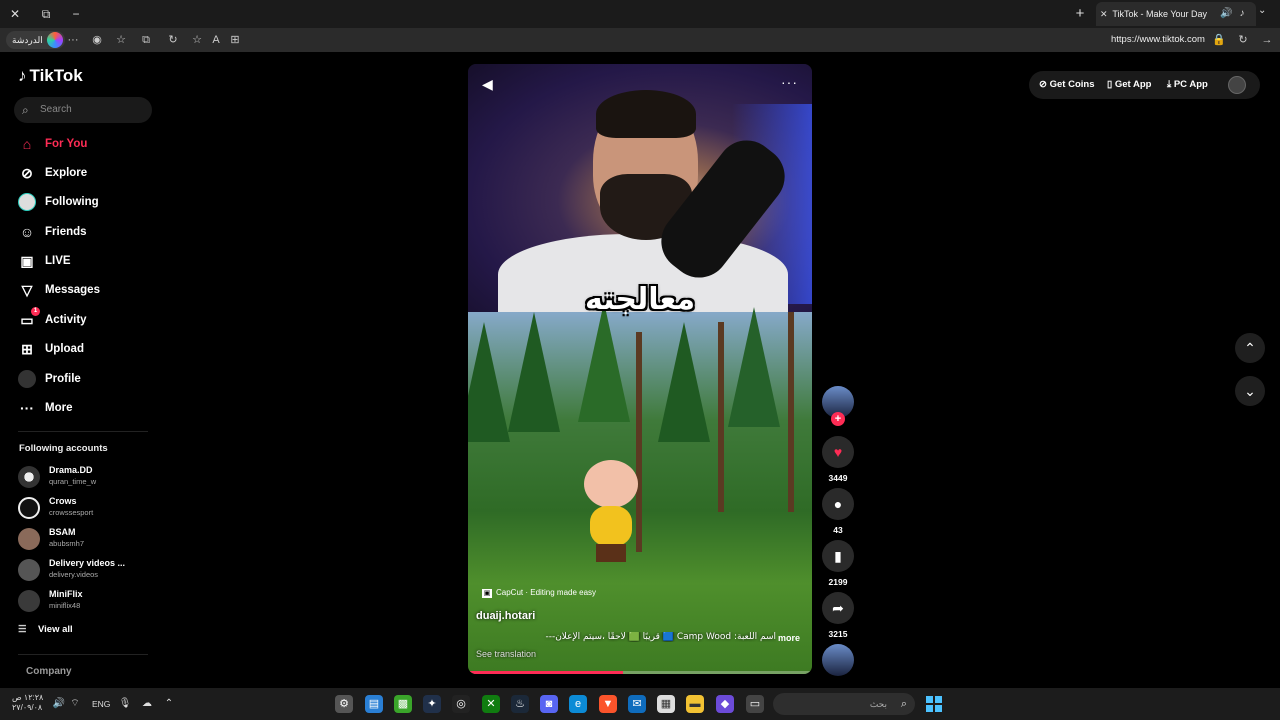  What do you see at coordinates (1129, 85) in the screenshot?
I see `get-app-button: ▯ Get App` at bounding box center [1129, 85].